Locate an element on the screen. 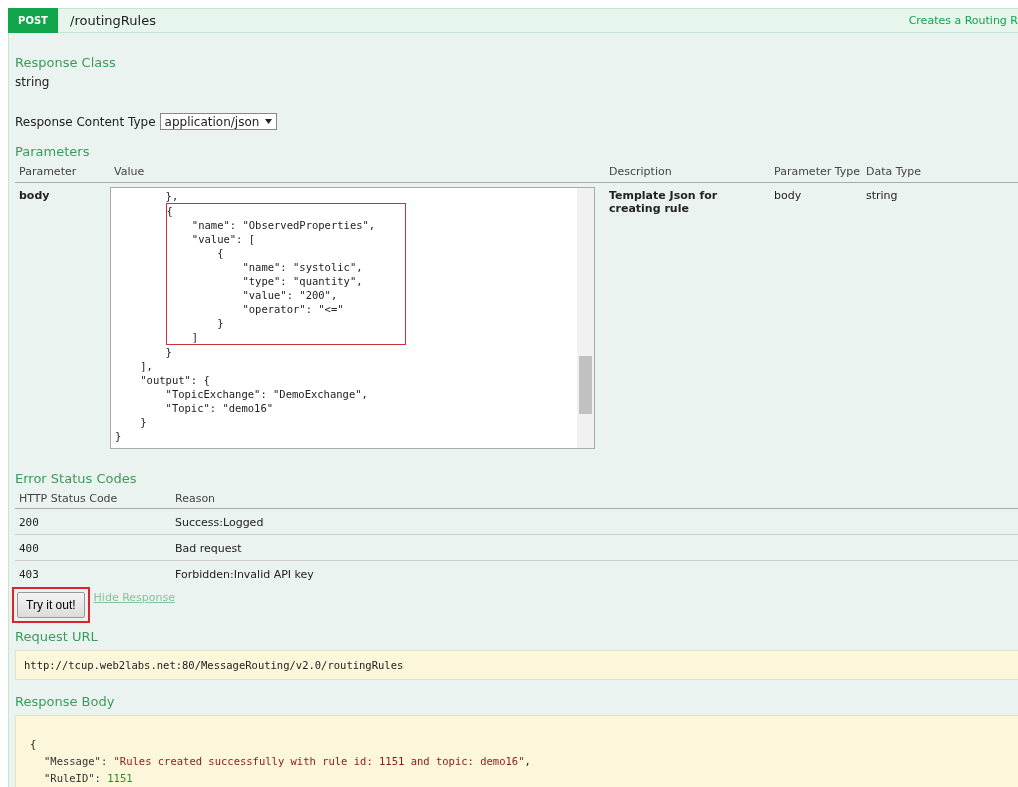 Image resolution: width=1018 pixels, height=787 pixels. column-header: Parameter Type is located at coordinates (816, 171).